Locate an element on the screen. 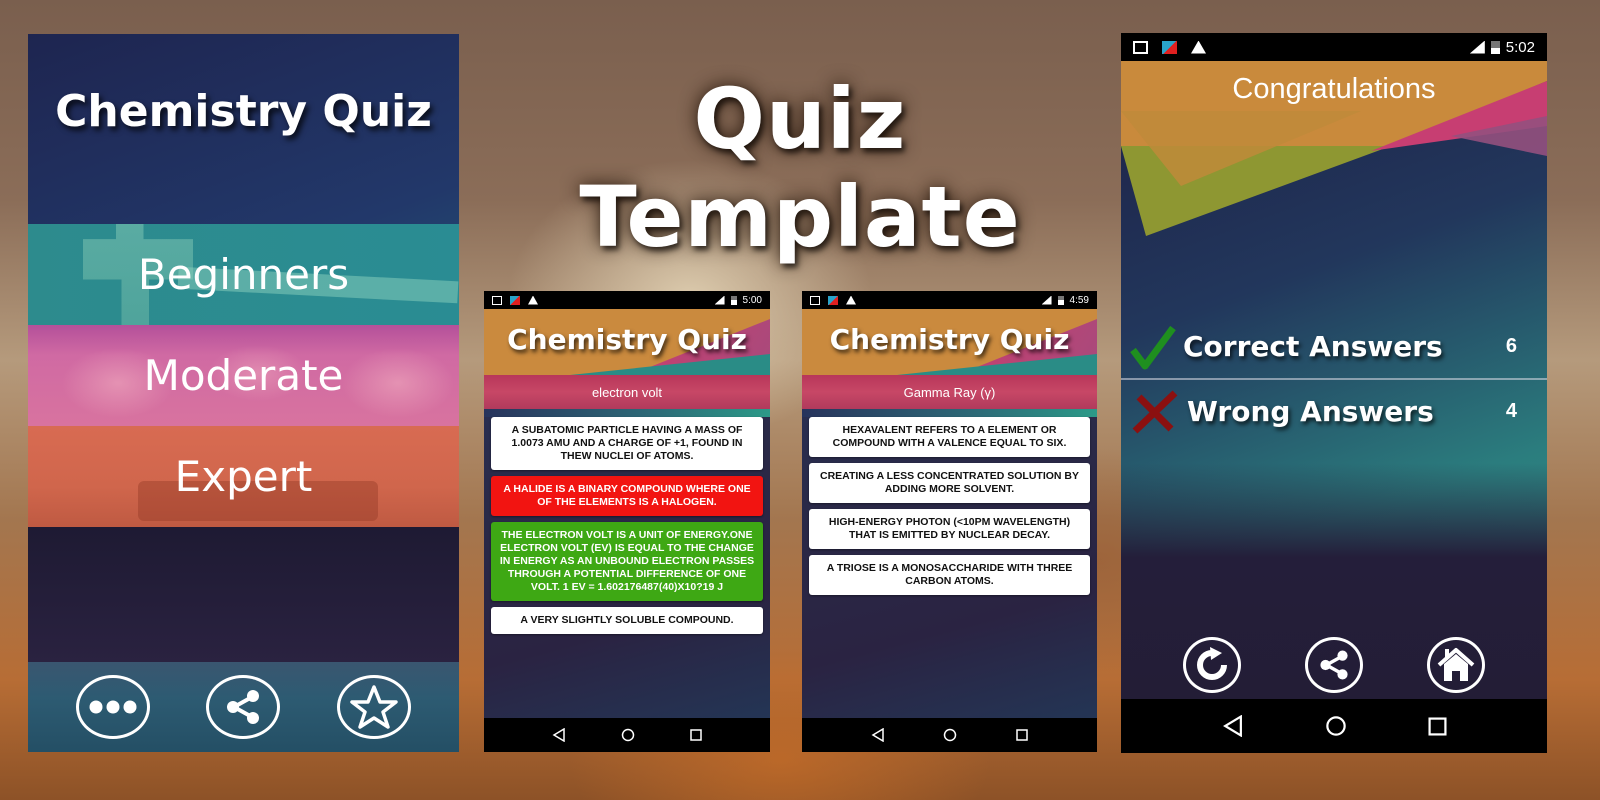 The width and height of the screenshot is (1600, 800). app-title: Chemistry Quiz is located at coordinates (243, 111).